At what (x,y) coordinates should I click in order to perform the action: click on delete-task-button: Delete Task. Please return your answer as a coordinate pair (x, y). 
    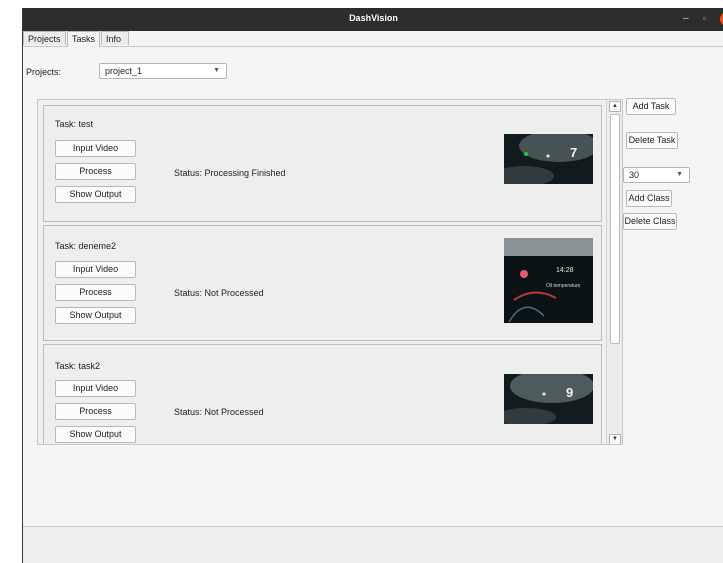
    Looking at the image, I should click on (652, 140).